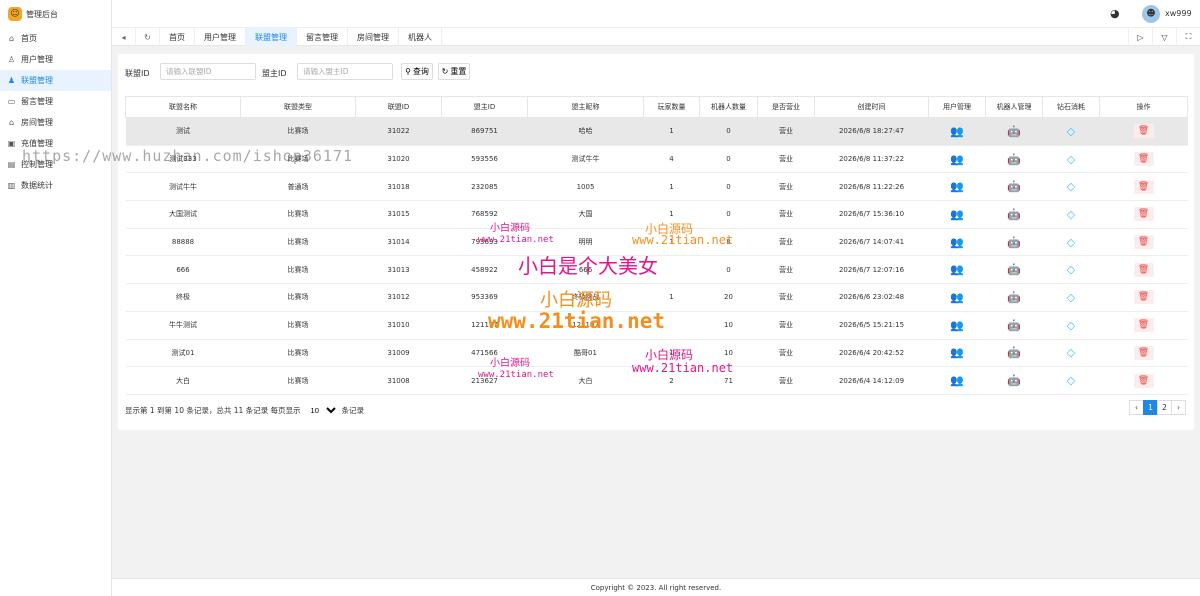  What do you see at coordinates (1188, 37) in the screenshot?
I see `fullscreen-button: ⛶` at bounding box center [1188, 37].